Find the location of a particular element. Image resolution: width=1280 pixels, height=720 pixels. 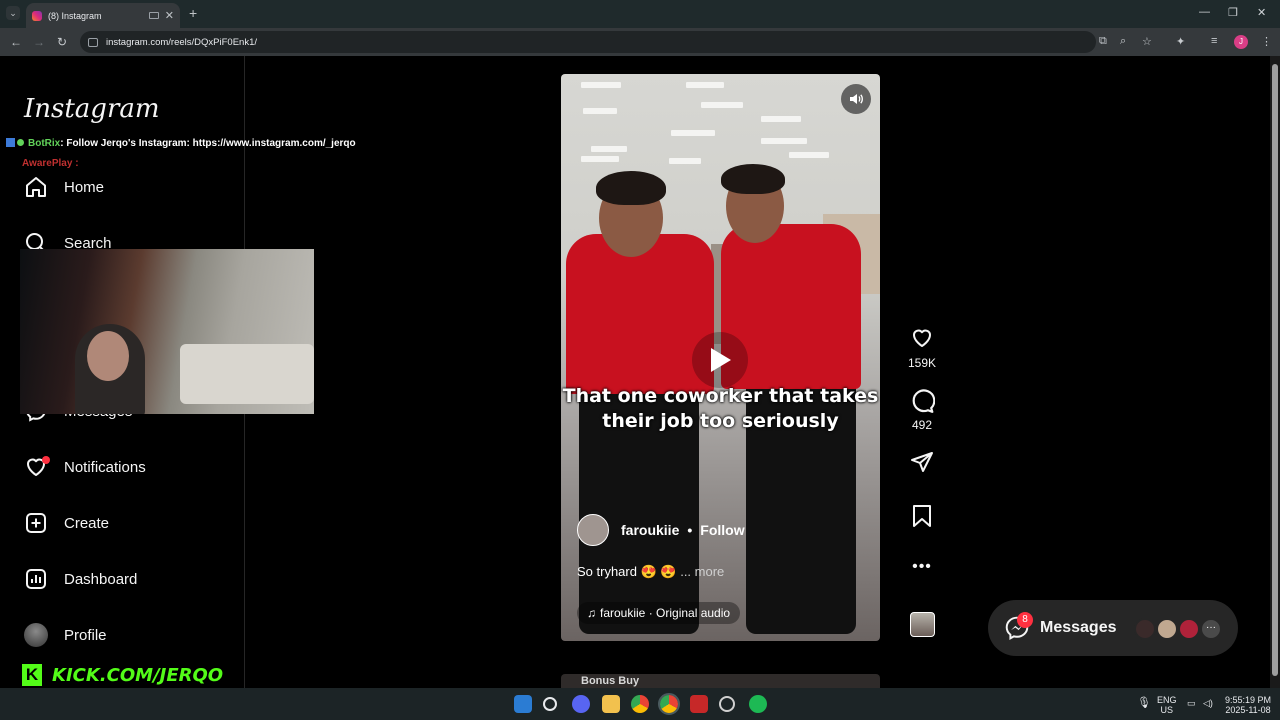

stream-banner-text: KICK.COM/JERQO is located at coordinates (138, 675).